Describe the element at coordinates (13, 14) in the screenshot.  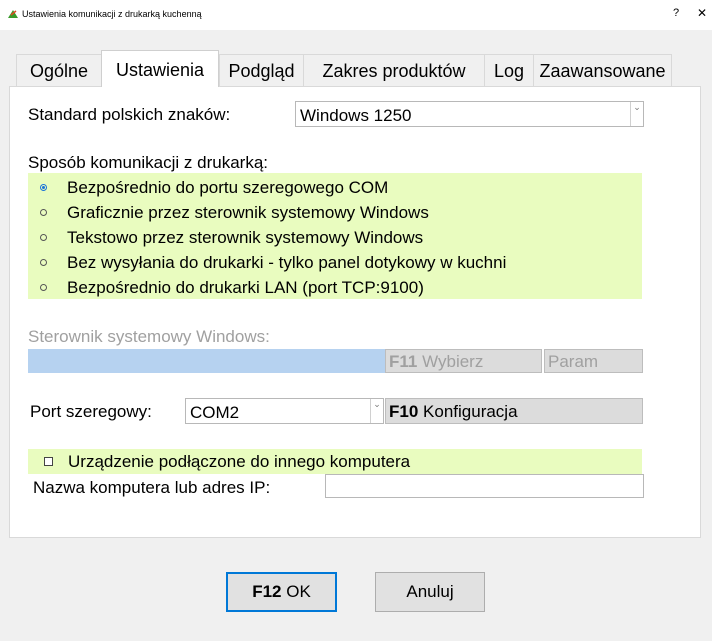
I see `app-icon` at that location.